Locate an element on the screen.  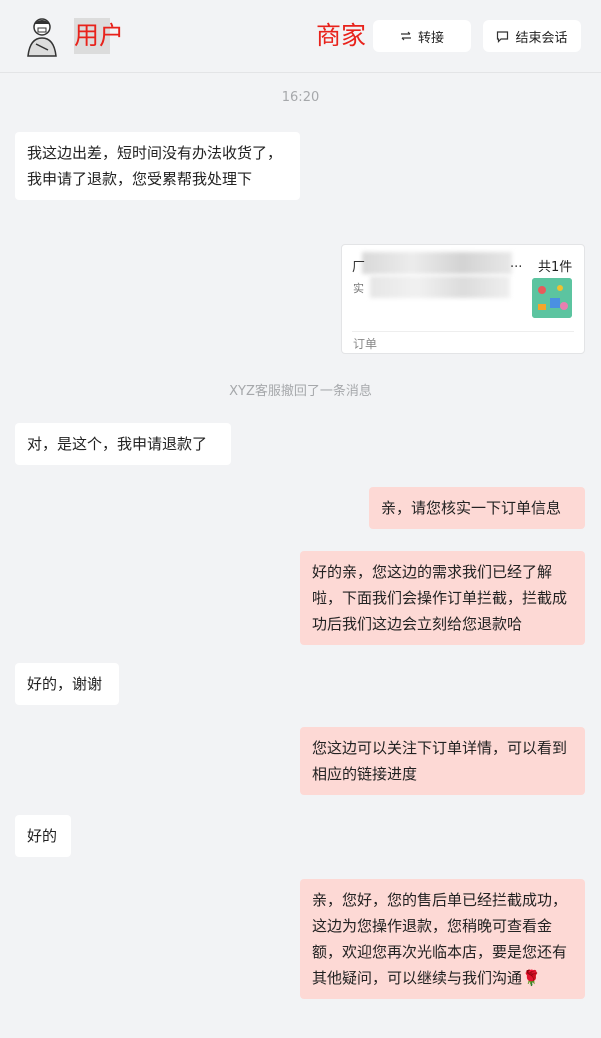
product-thumbnail is located at coordinates (552, 298).